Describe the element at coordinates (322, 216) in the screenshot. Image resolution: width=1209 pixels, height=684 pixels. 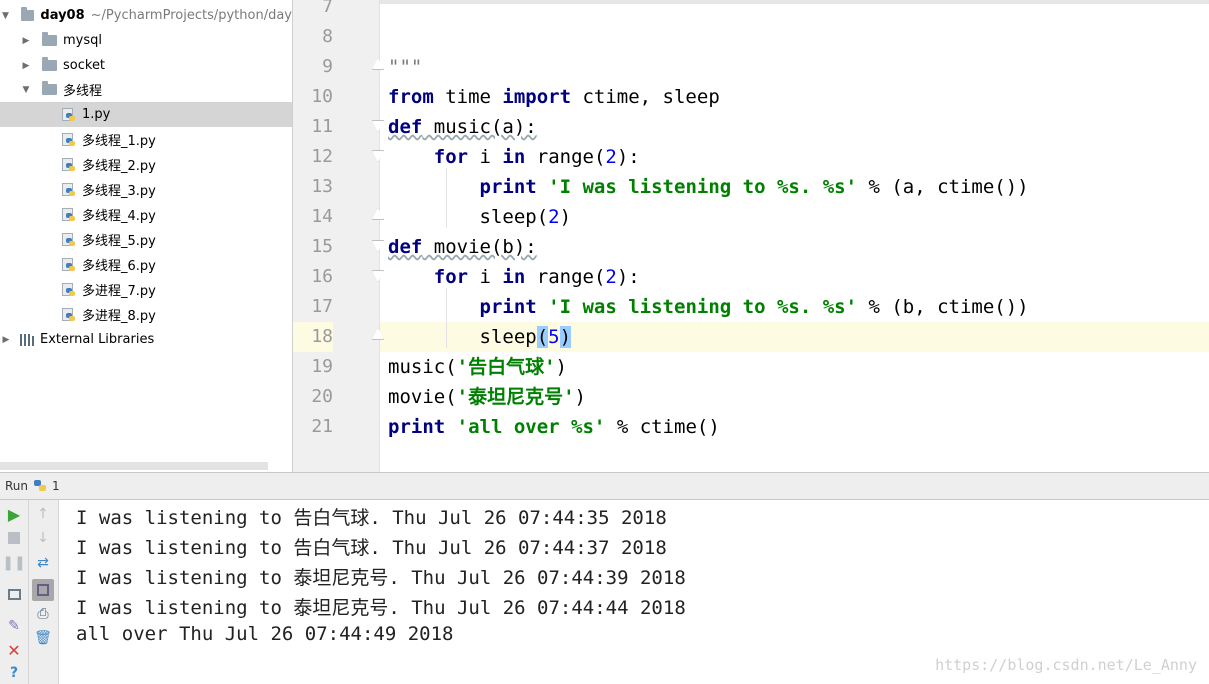
I see `line-number: 14` at that location.